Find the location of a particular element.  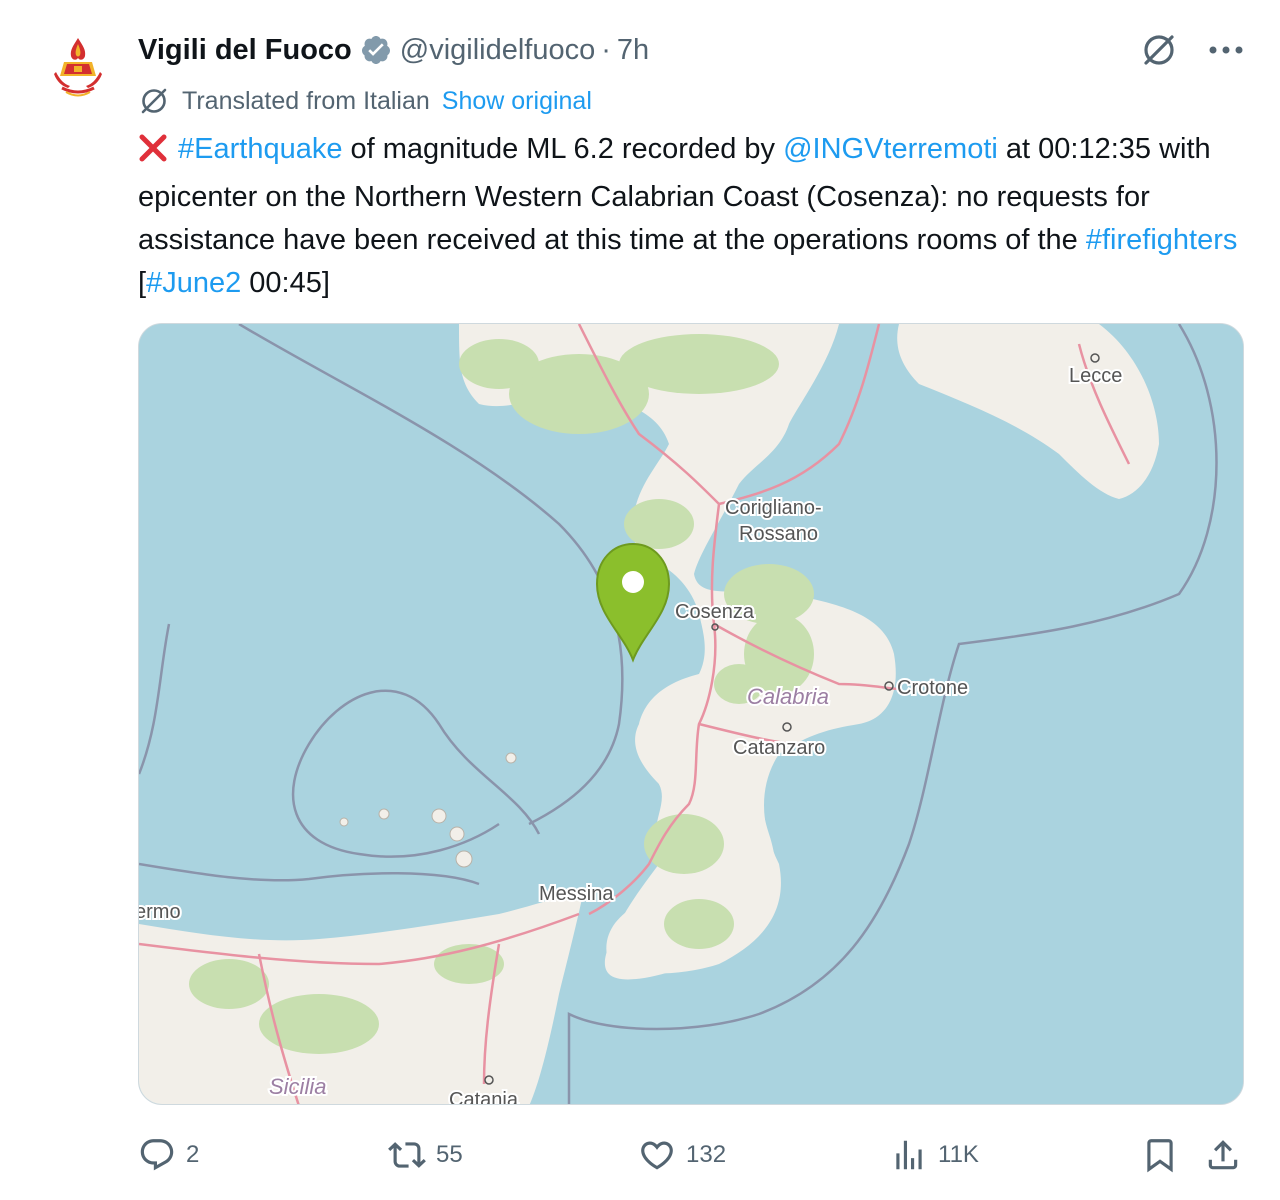

map-label-lecce: Lecce is located at coordinates (1095, 376).